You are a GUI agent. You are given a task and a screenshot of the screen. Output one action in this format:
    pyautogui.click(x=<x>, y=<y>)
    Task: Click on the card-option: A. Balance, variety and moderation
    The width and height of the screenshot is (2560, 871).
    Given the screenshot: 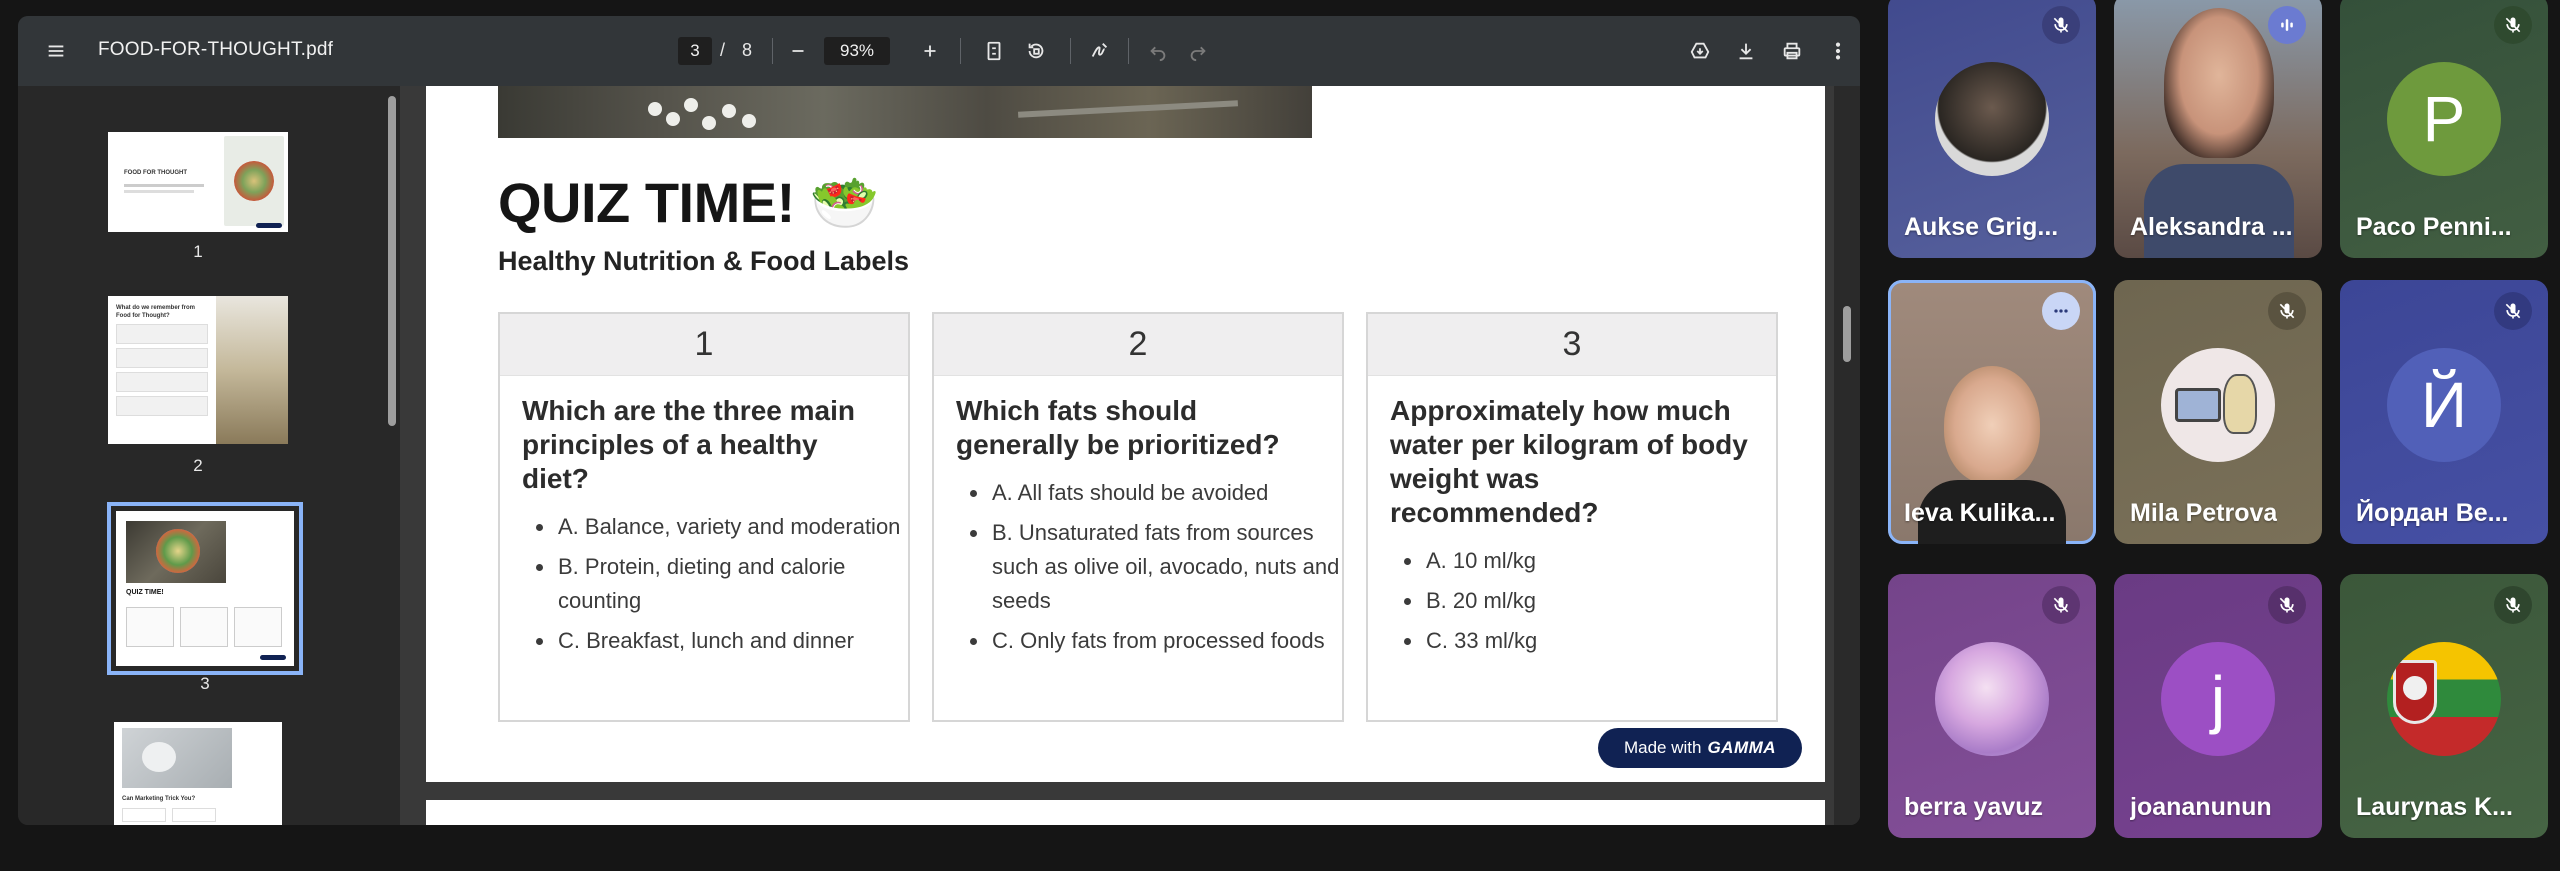 What is the action you would take?
    pyautogui.click(x=732, y=527)
    